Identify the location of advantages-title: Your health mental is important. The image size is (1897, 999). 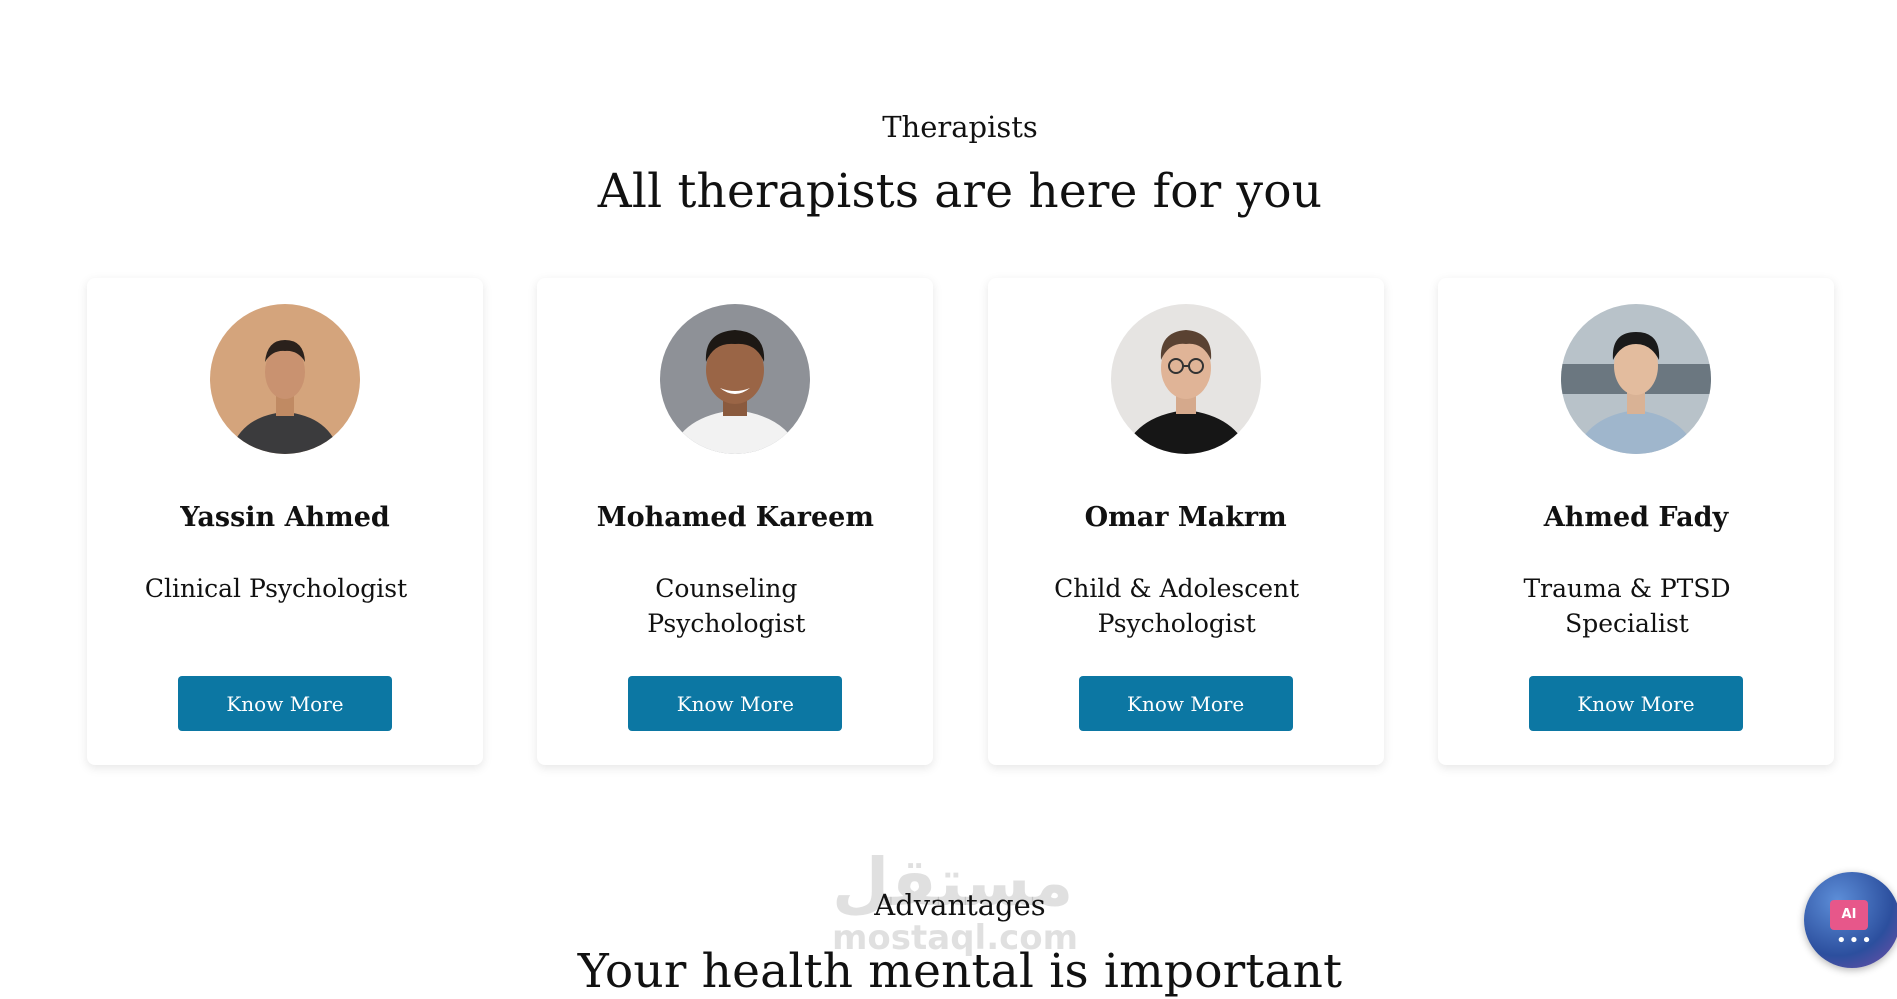
(960, 971).